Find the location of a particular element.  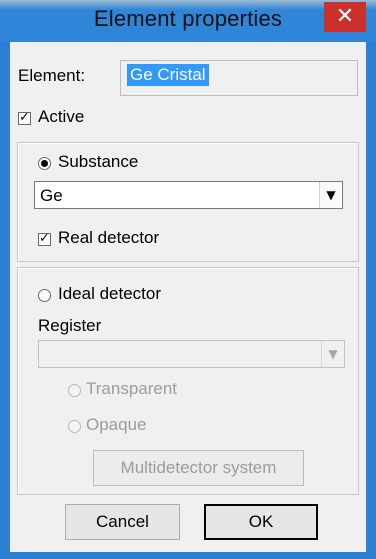

ideal-detector-label: Ideal detector is located at coordinates (110, 293).